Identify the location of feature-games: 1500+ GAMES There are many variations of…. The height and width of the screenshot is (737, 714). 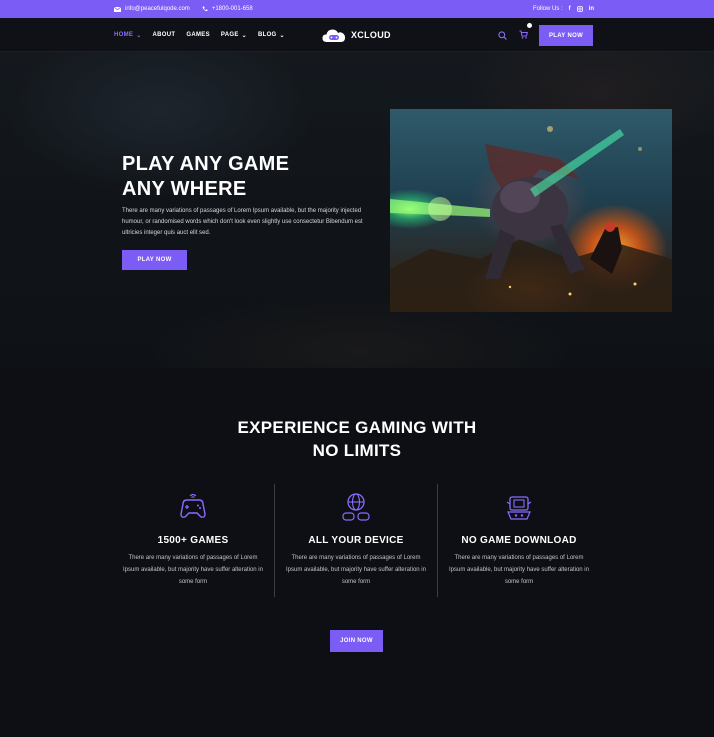
(193, 540).